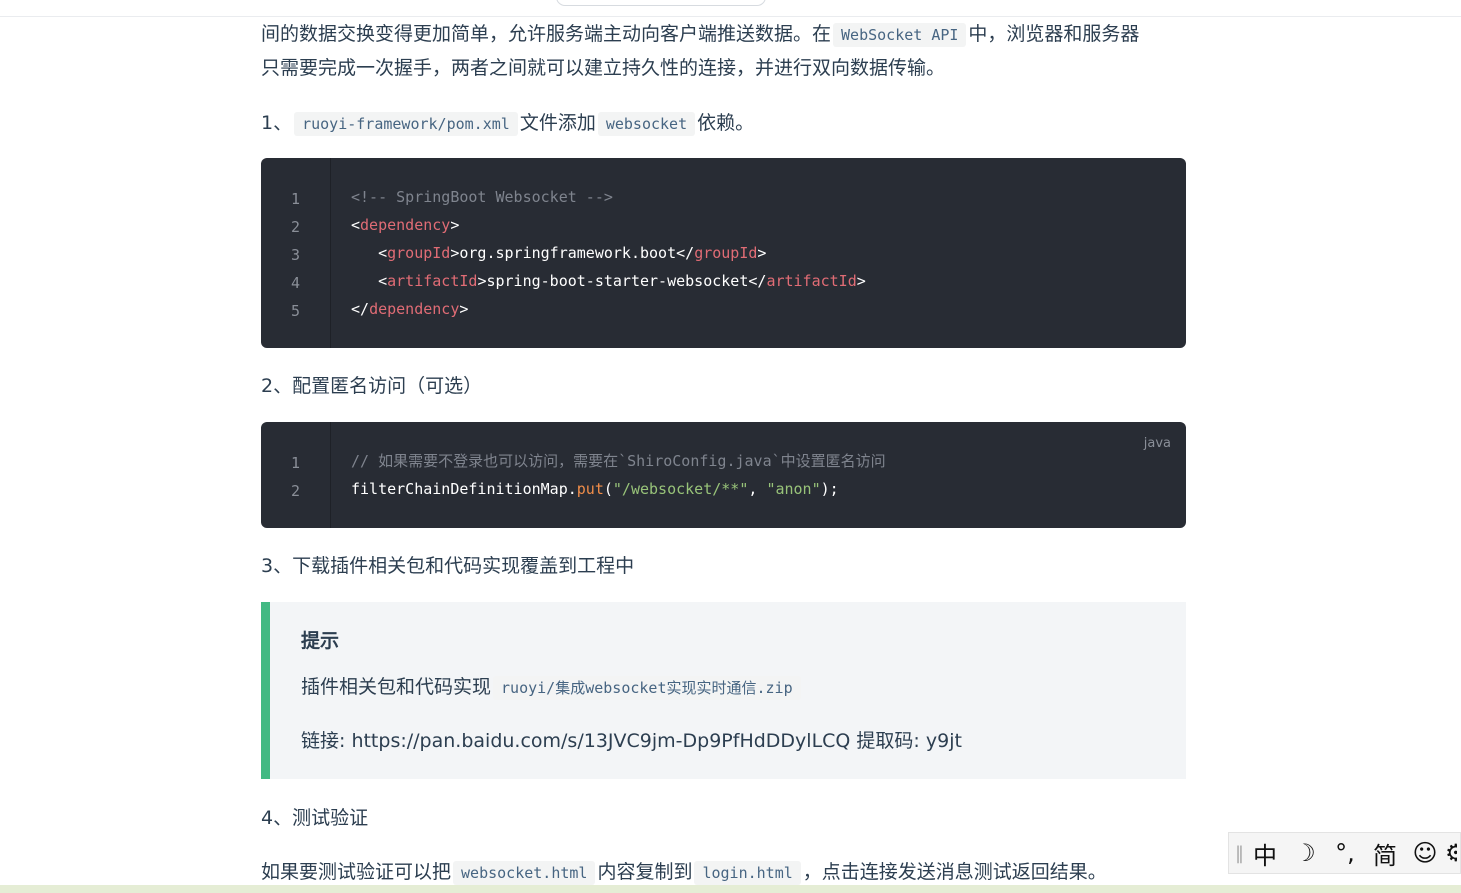 Image resolution: width=1461 pixels, height=893 pixels. I want to click on java-string: "anon", so click(793, 489).